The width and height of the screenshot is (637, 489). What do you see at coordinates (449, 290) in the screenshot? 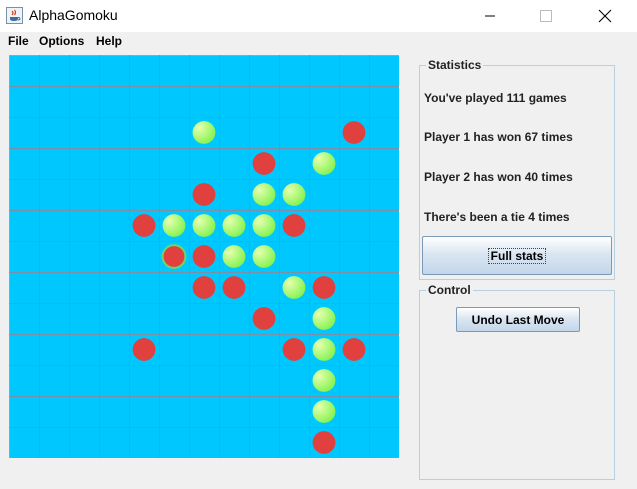
I see `control-title: Control` at bounding box center [449, 290].